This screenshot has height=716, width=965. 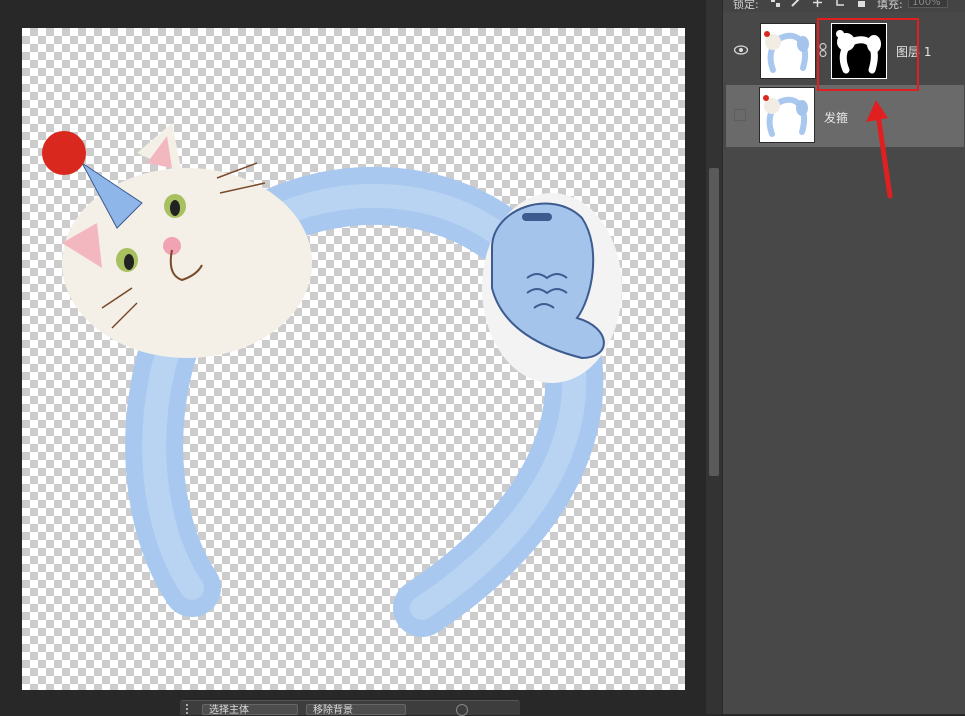 I want to click on artboard-lock-icon, so click(x=839, y=3).